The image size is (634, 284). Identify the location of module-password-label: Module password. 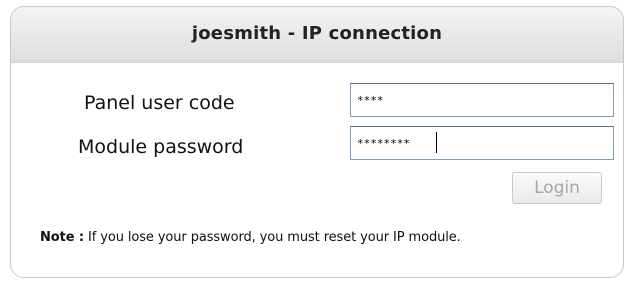
(161, 147).